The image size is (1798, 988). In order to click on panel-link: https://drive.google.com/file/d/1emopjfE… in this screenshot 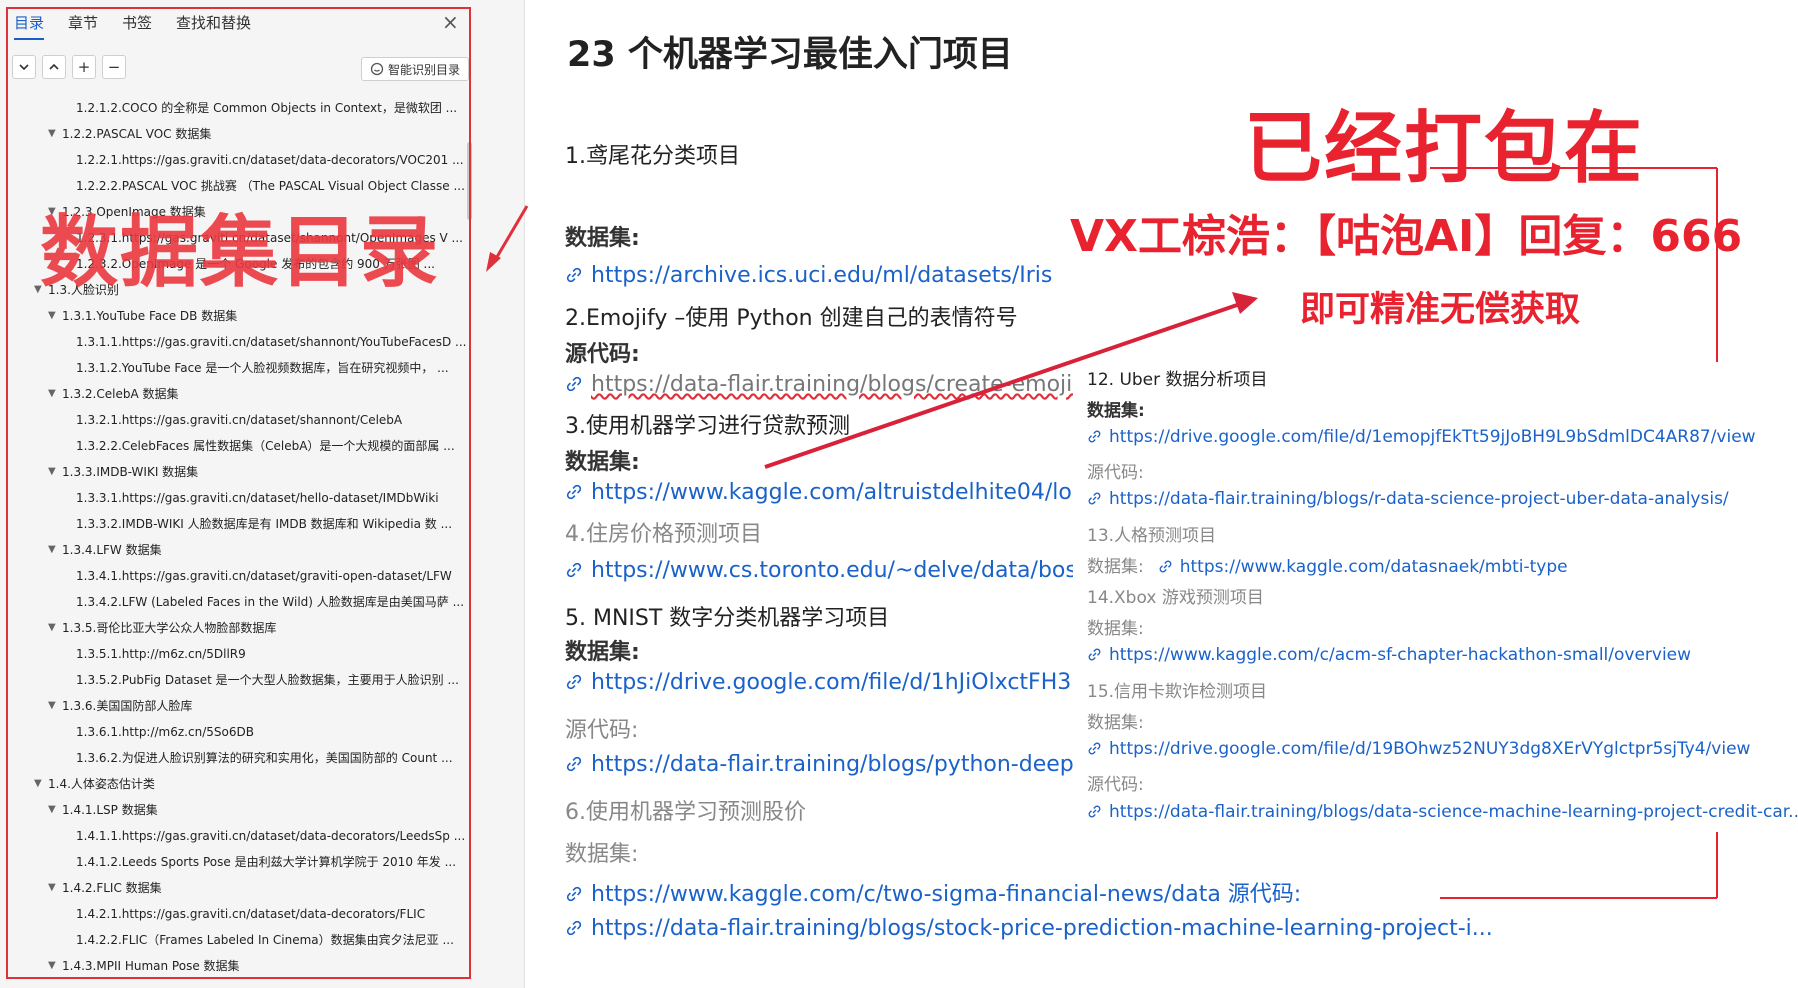, I will do `click(1421, 437)`.